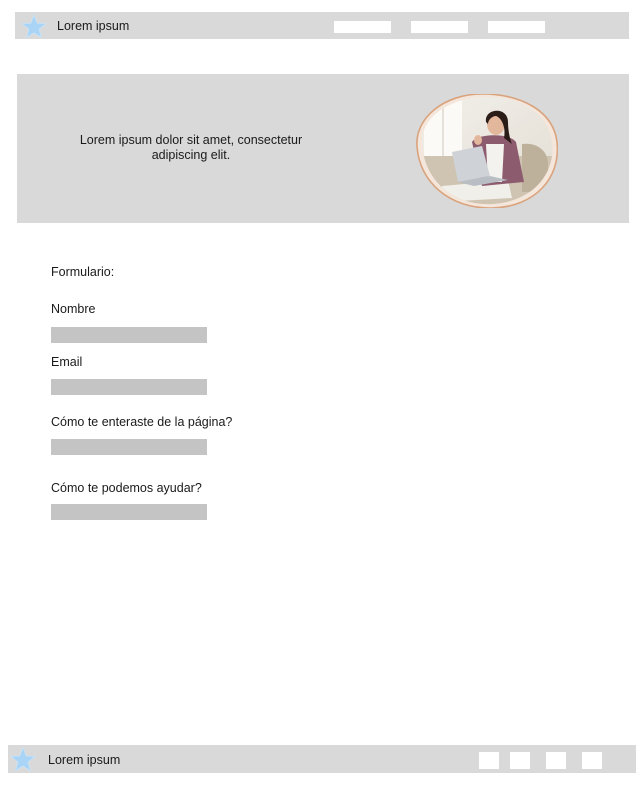 The image size is (644, 788). Describe the element at coordinates (129, 387) in the screenshot. I see `email-input` at that location.